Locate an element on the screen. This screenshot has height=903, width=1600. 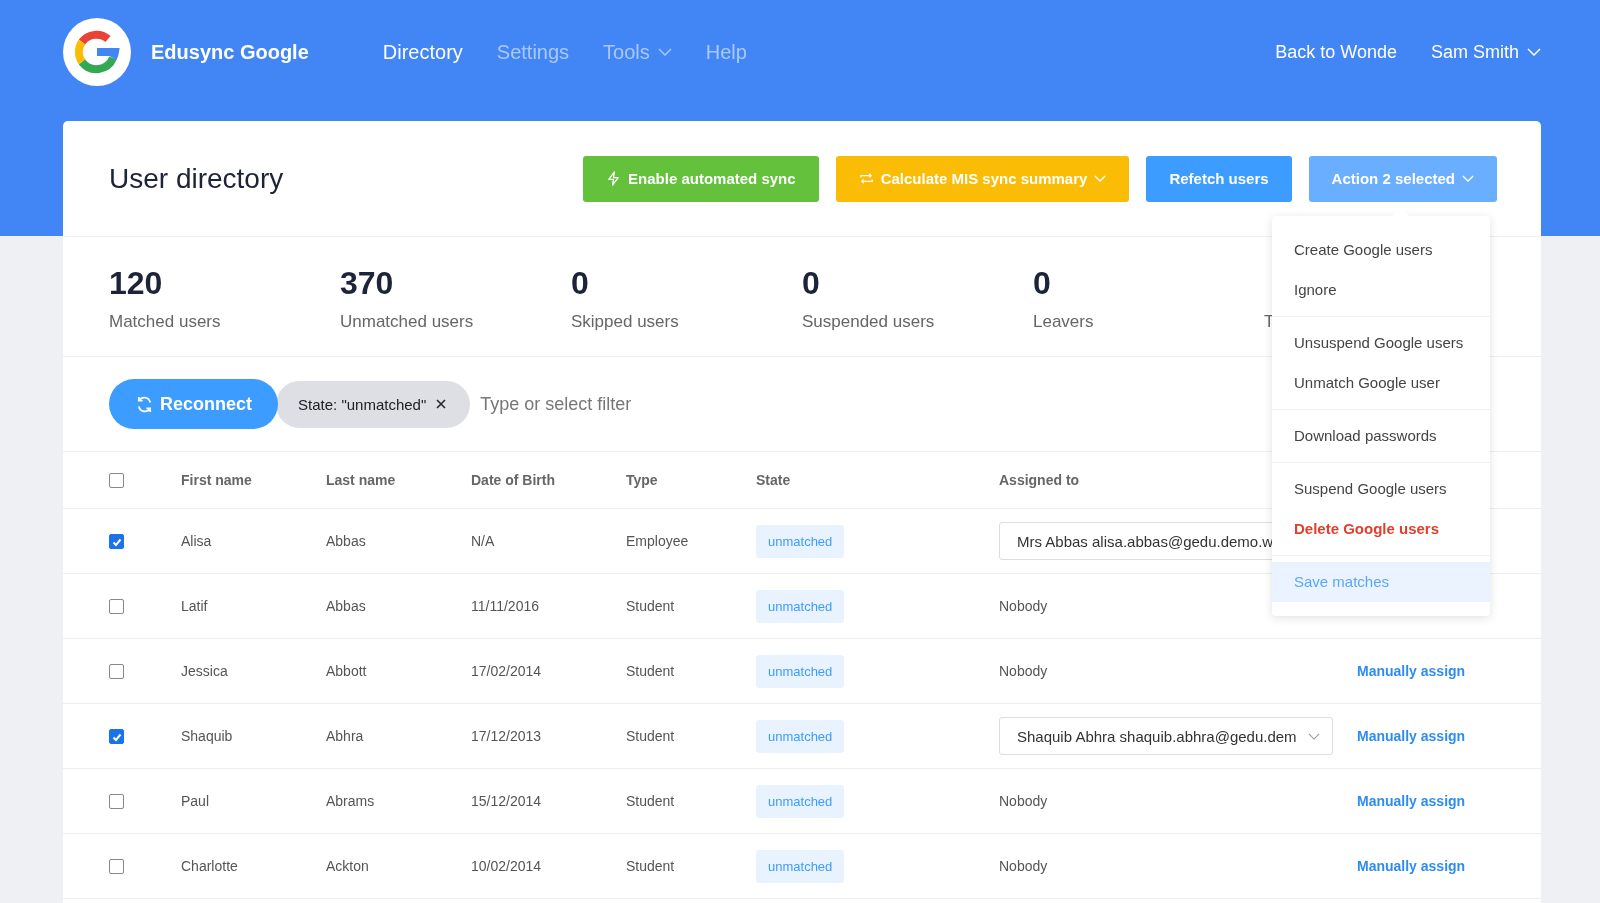
table-cell: Abbott is located at coordinates (346, 671).